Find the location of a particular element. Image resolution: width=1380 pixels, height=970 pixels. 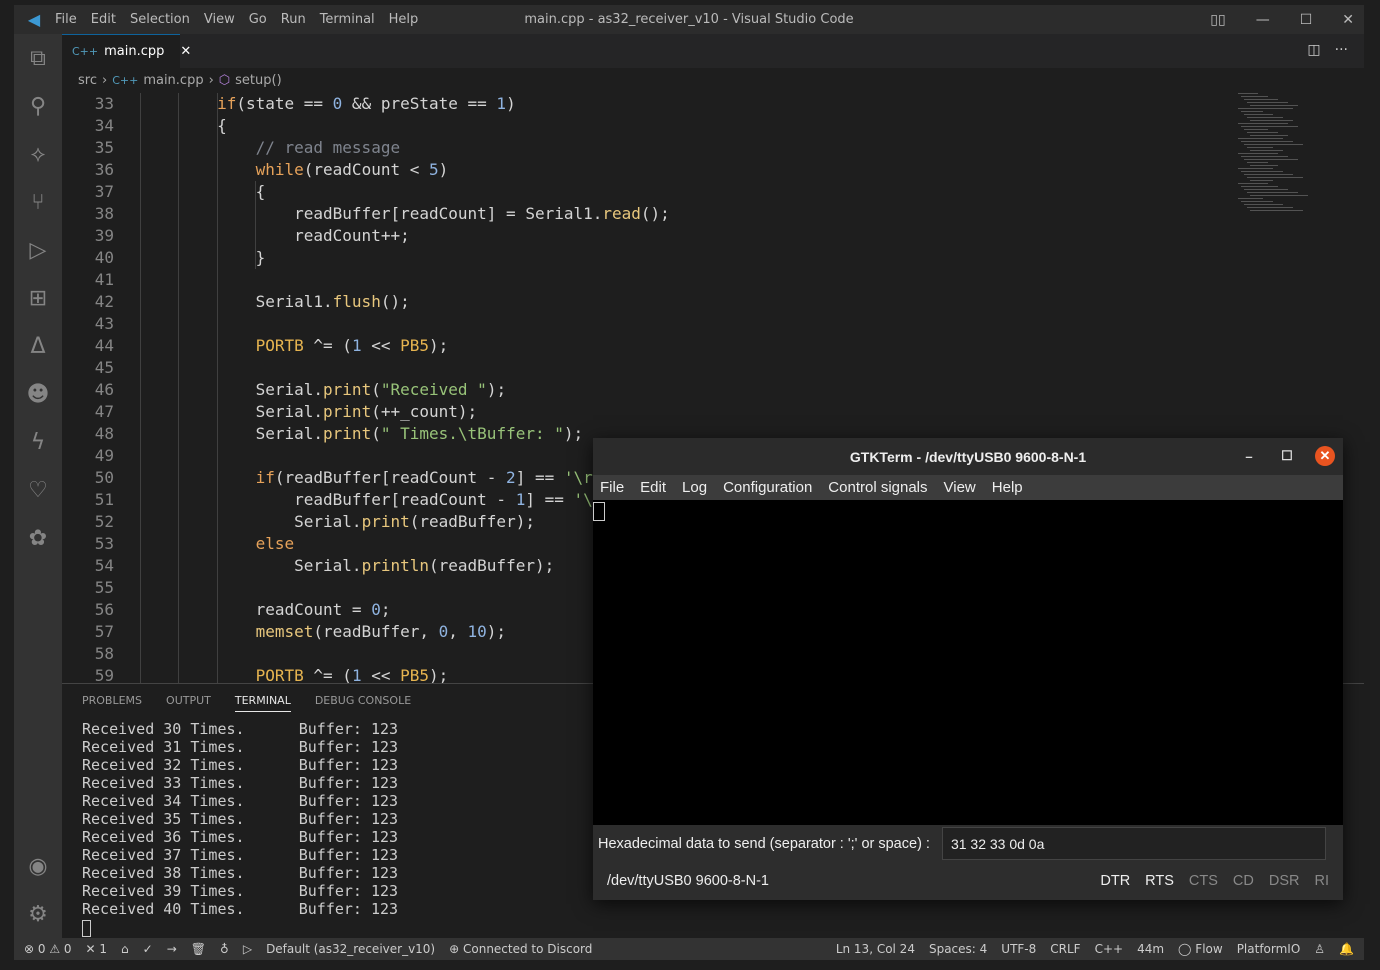

line-code: readCount = 0; is located at coordinates (265, 610).